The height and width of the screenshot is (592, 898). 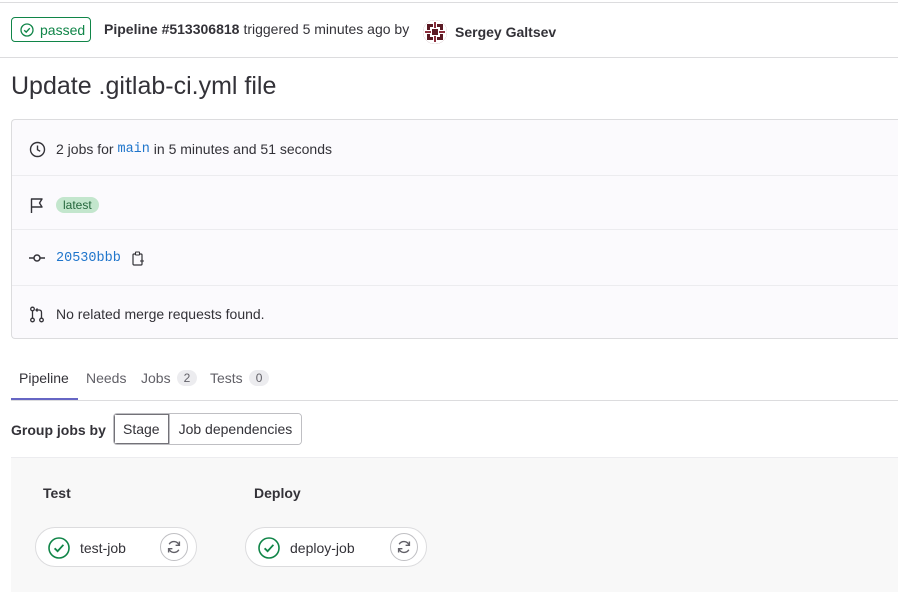 What do you see at coordinates (235, 429) in the screenshot?
I see `group-by-dependencies-button: Job dependencies` at bounding box center [235, 429].